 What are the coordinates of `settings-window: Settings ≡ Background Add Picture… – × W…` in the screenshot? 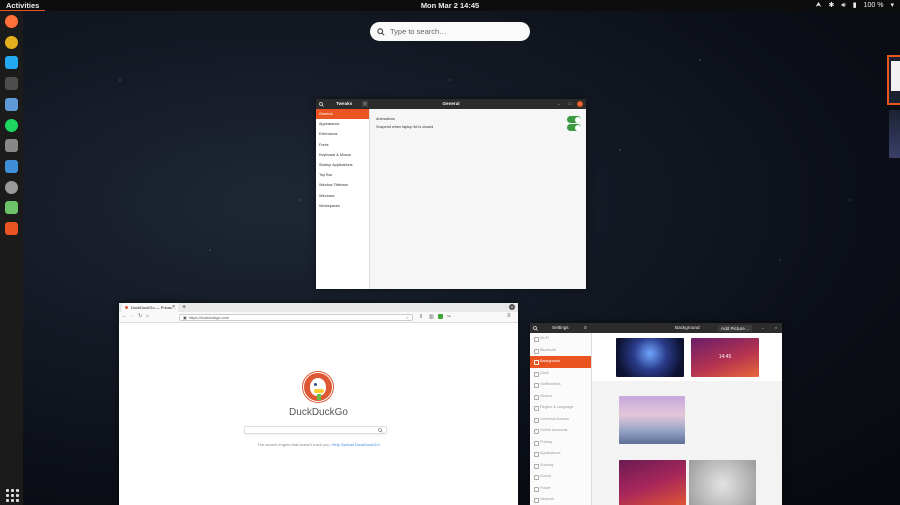 It's located at (656, 414).